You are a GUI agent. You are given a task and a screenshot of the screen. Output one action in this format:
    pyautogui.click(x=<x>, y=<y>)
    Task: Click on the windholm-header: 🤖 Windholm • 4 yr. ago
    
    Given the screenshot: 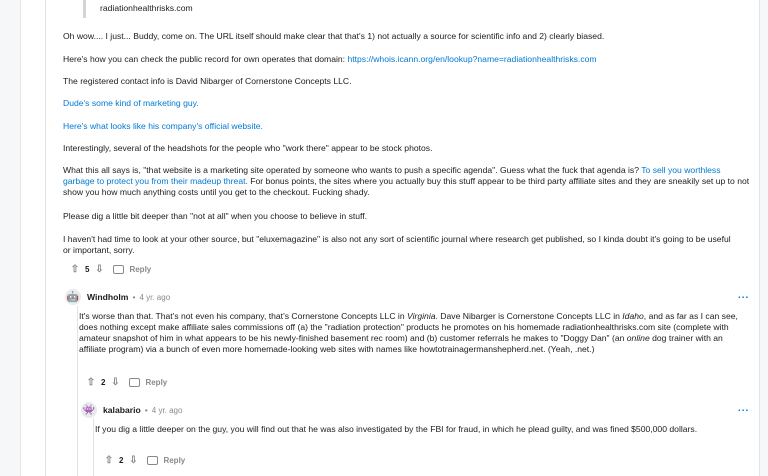 What is the action you would take?
    pyautogui.click(x=117, y=297)
    